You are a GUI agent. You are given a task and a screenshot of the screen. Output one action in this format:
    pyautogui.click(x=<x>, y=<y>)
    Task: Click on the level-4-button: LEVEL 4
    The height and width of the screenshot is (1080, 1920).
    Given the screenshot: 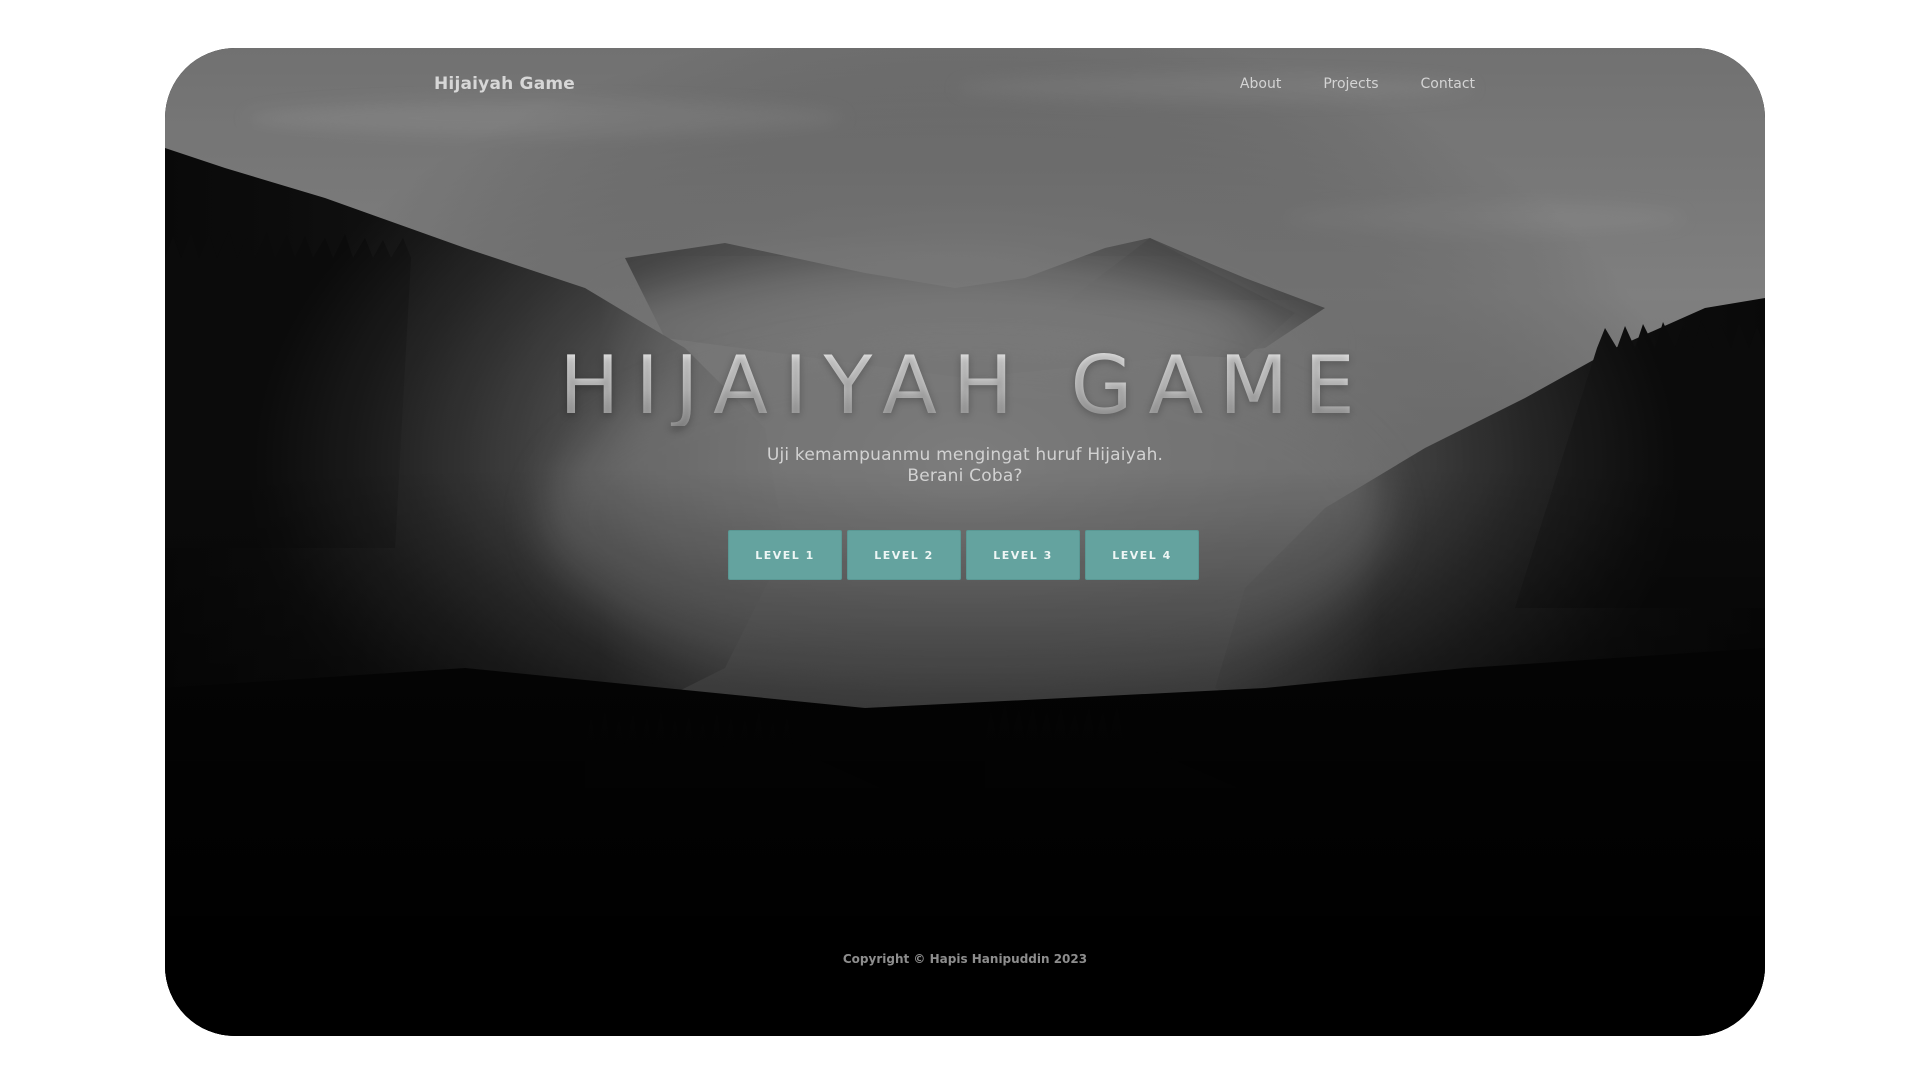 What is the action you would take?
    pyautogui.click(x=1142, y=555)
    